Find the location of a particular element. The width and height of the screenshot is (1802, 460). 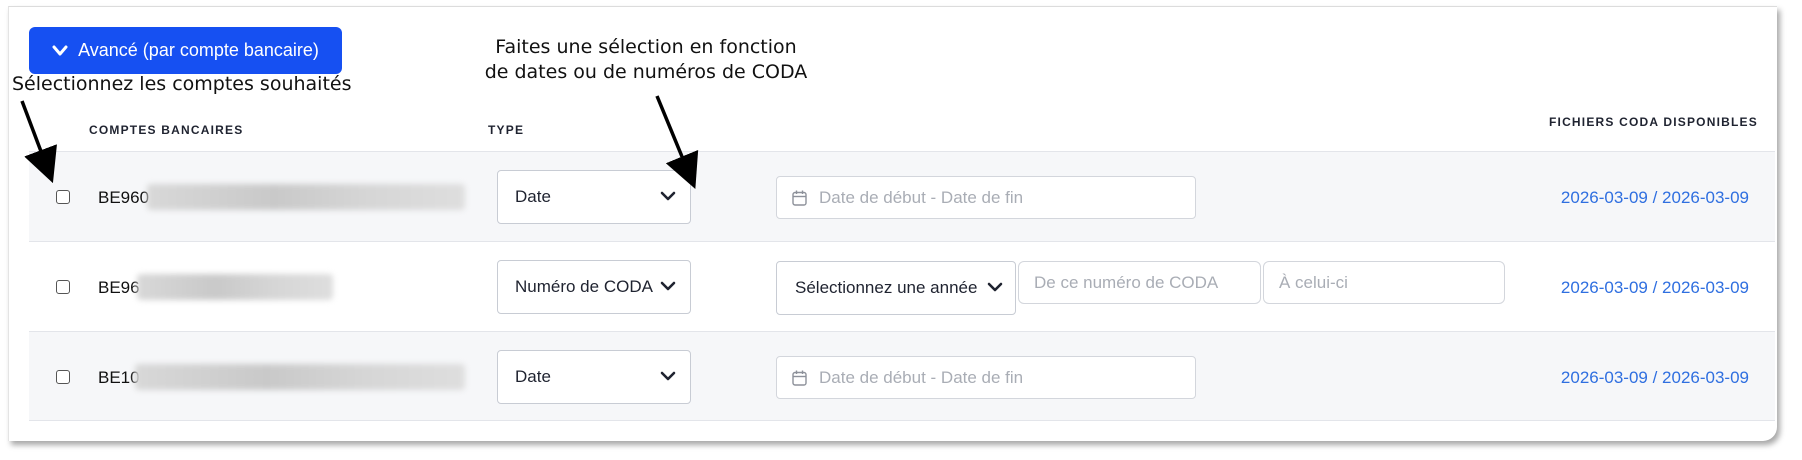

column-header-coda-files: FICHIERS CODA DISPONIBLES is located at coordinates (1653, 122).